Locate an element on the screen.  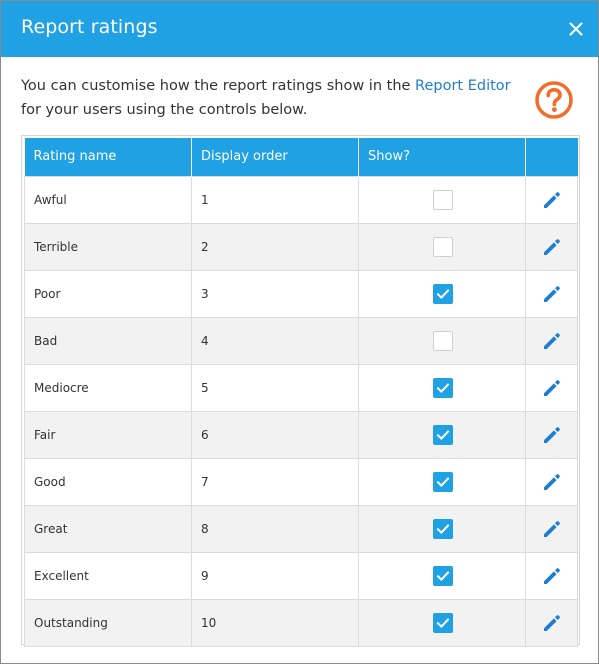
display-order-cell: 5 is located at coordinates (275, 387).